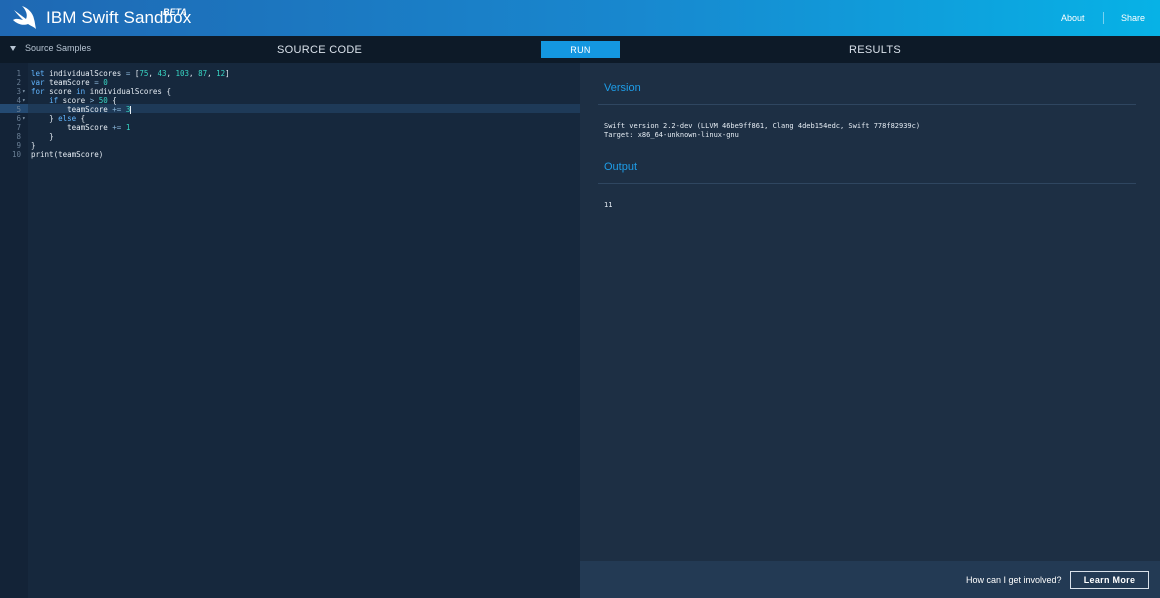  Describe the element at coordinates (58, 48) in the screenshot. I see `source-samples-label: Source Samples` at that location.